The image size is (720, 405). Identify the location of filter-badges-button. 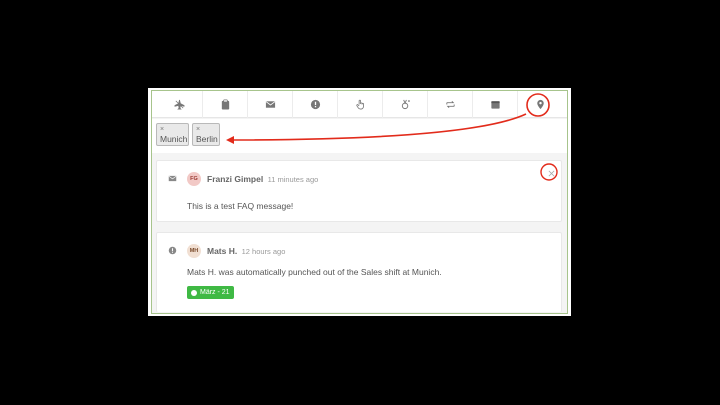
(404, 104).